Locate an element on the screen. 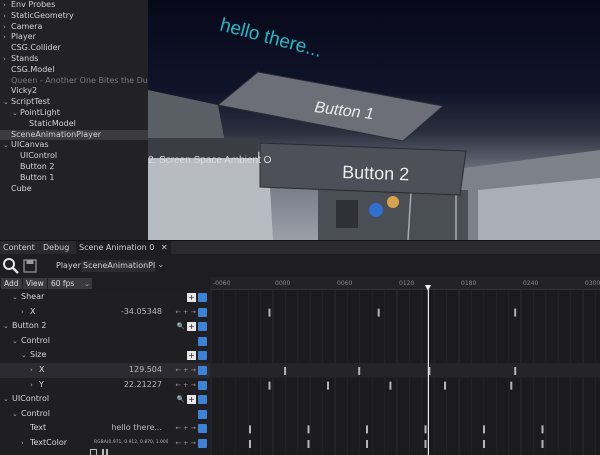 The height and width of the screenshot is (455, 600). footer-box-icon is located at coordinates (93, 452).